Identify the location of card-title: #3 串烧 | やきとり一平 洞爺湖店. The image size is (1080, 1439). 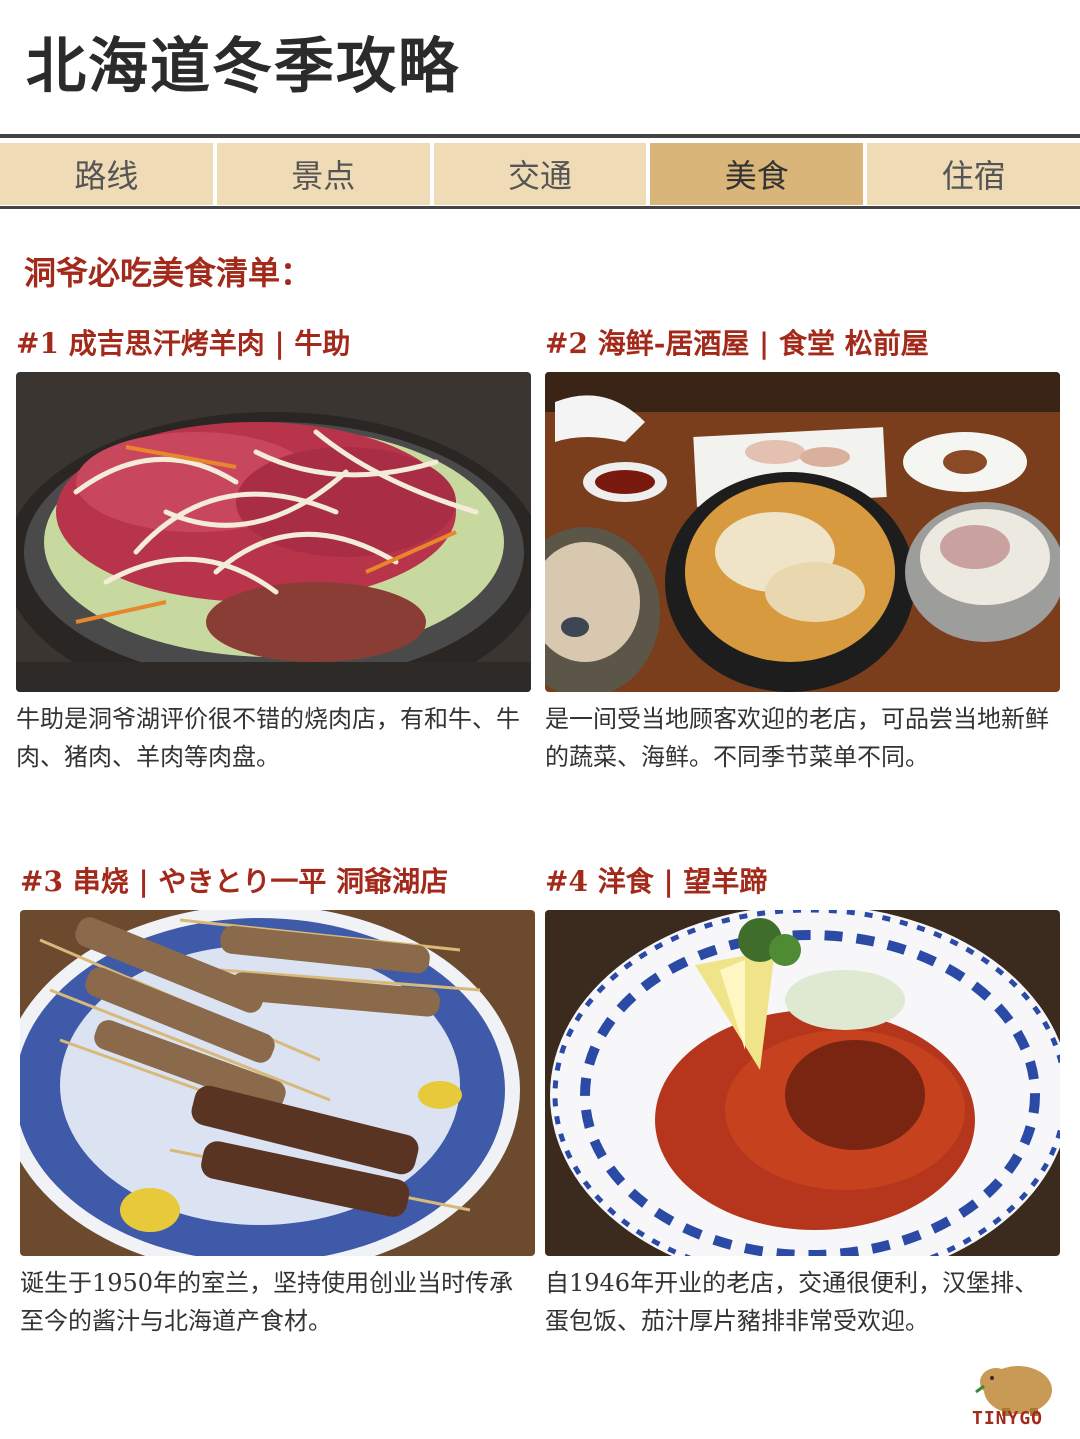
(234, 881).